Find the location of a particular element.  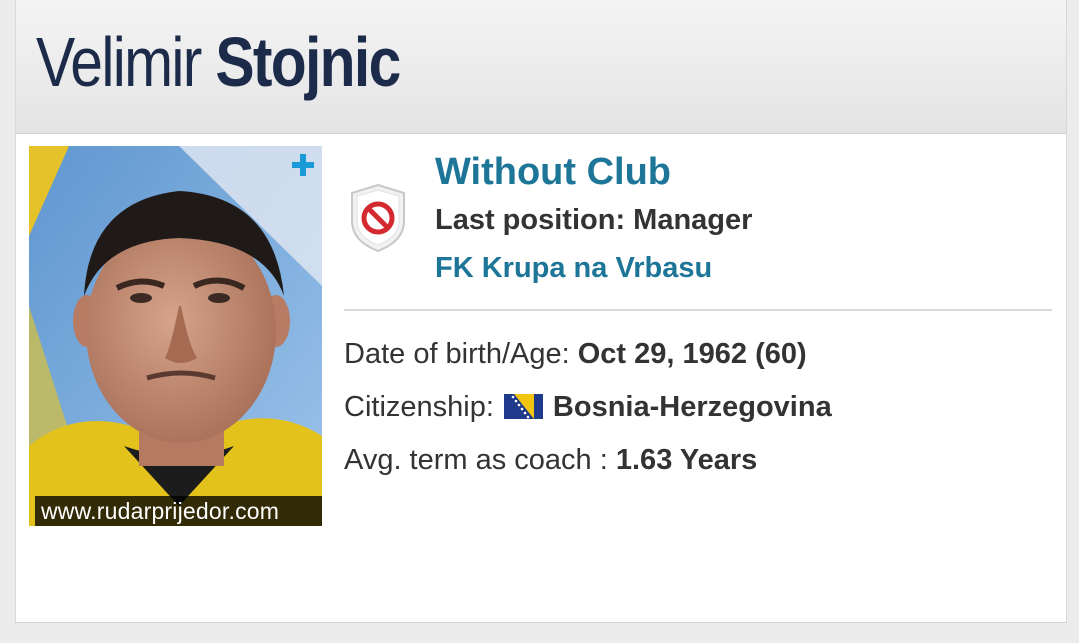

date-of-birth-label: Date of birth/Age: is located at coordinates (461, 354).